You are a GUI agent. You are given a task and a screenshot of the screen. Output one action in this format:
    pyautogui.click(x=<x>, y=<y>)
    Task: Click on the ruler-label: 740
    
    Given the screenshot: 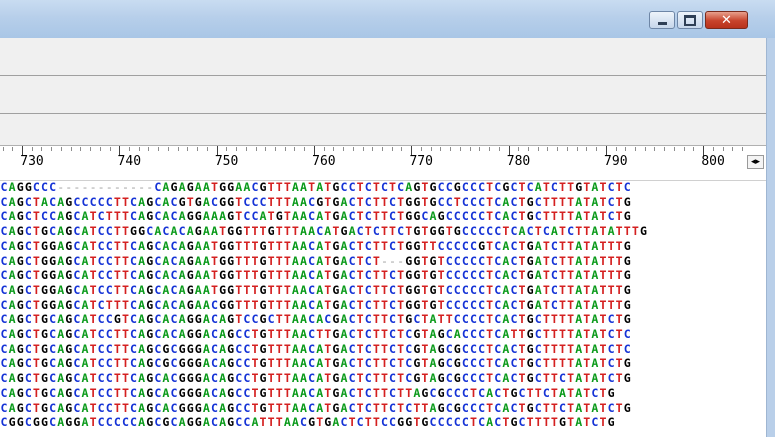 What is the action you would take?
    pyautogui.click(x=129, y=161)
    